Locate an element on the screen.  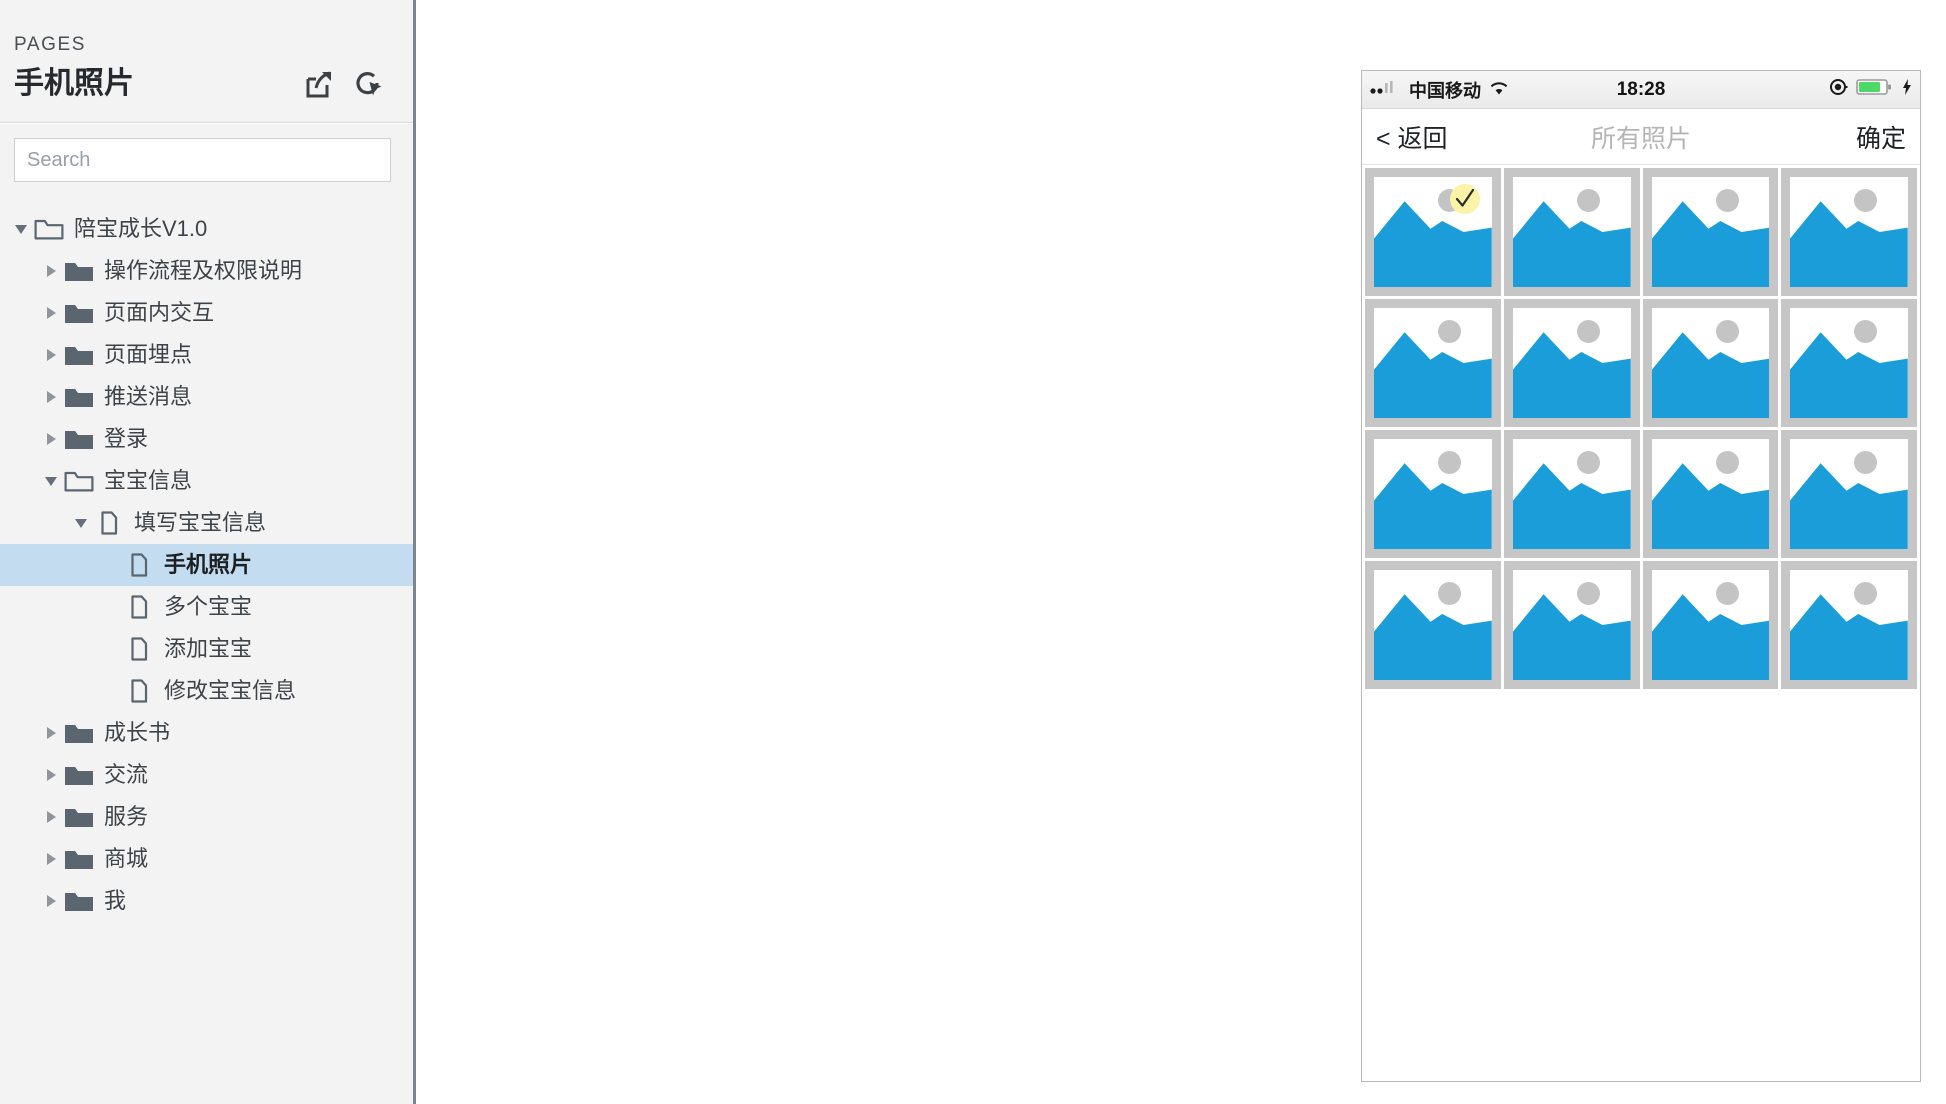
carrier-label: 中国移动 is located at coordinates (1445, 90).